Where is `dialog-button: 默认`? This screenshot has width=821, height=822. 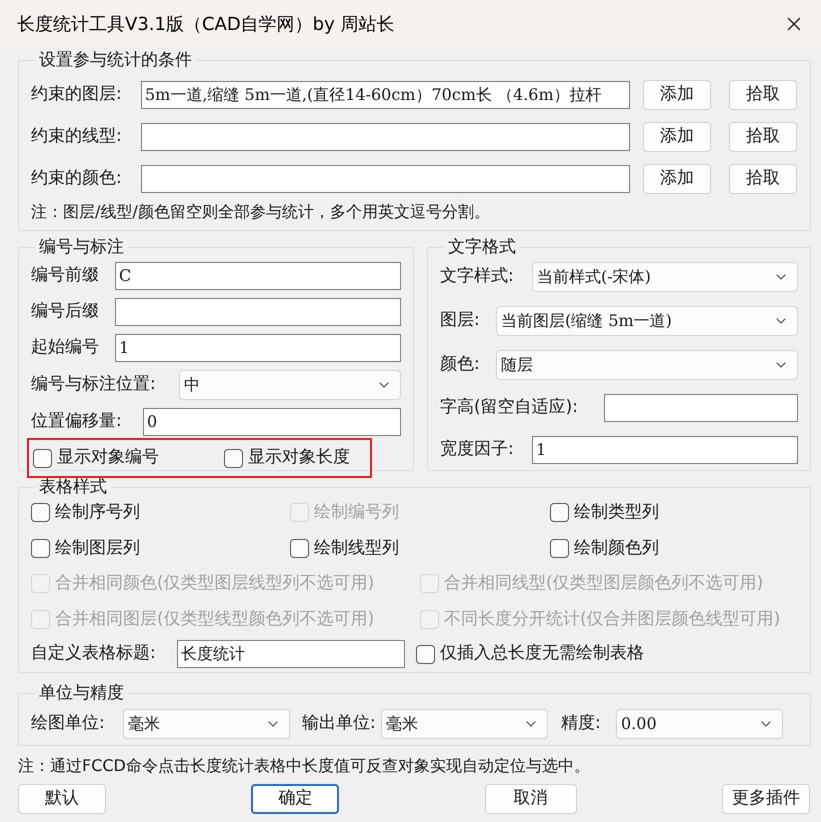 dialog-button: 默认 is located at coordinates (62, 799).